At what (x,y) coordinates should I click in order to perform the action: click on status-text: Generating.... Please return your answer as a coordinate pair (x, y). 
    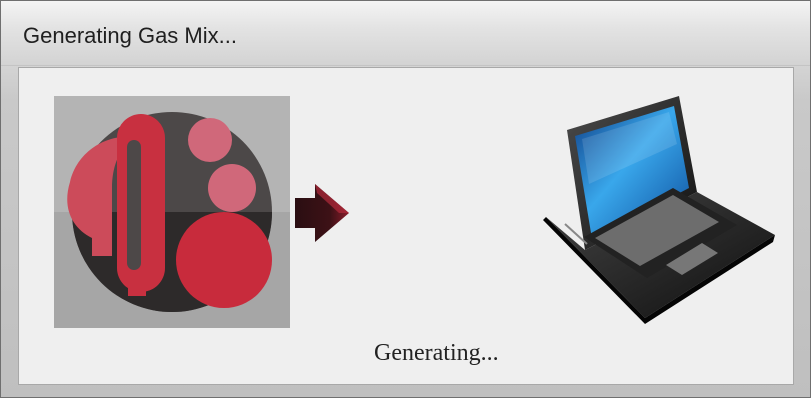
    Looking at the image, I should click on (436, 353).